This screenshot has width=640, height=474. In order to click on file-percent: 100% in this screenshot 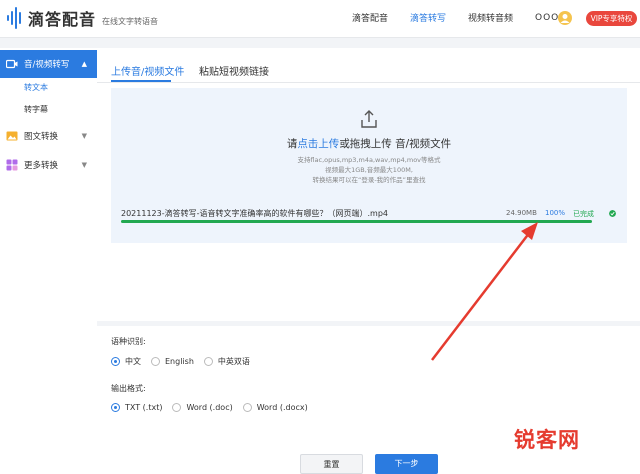, I will do `click(555, 213)`.